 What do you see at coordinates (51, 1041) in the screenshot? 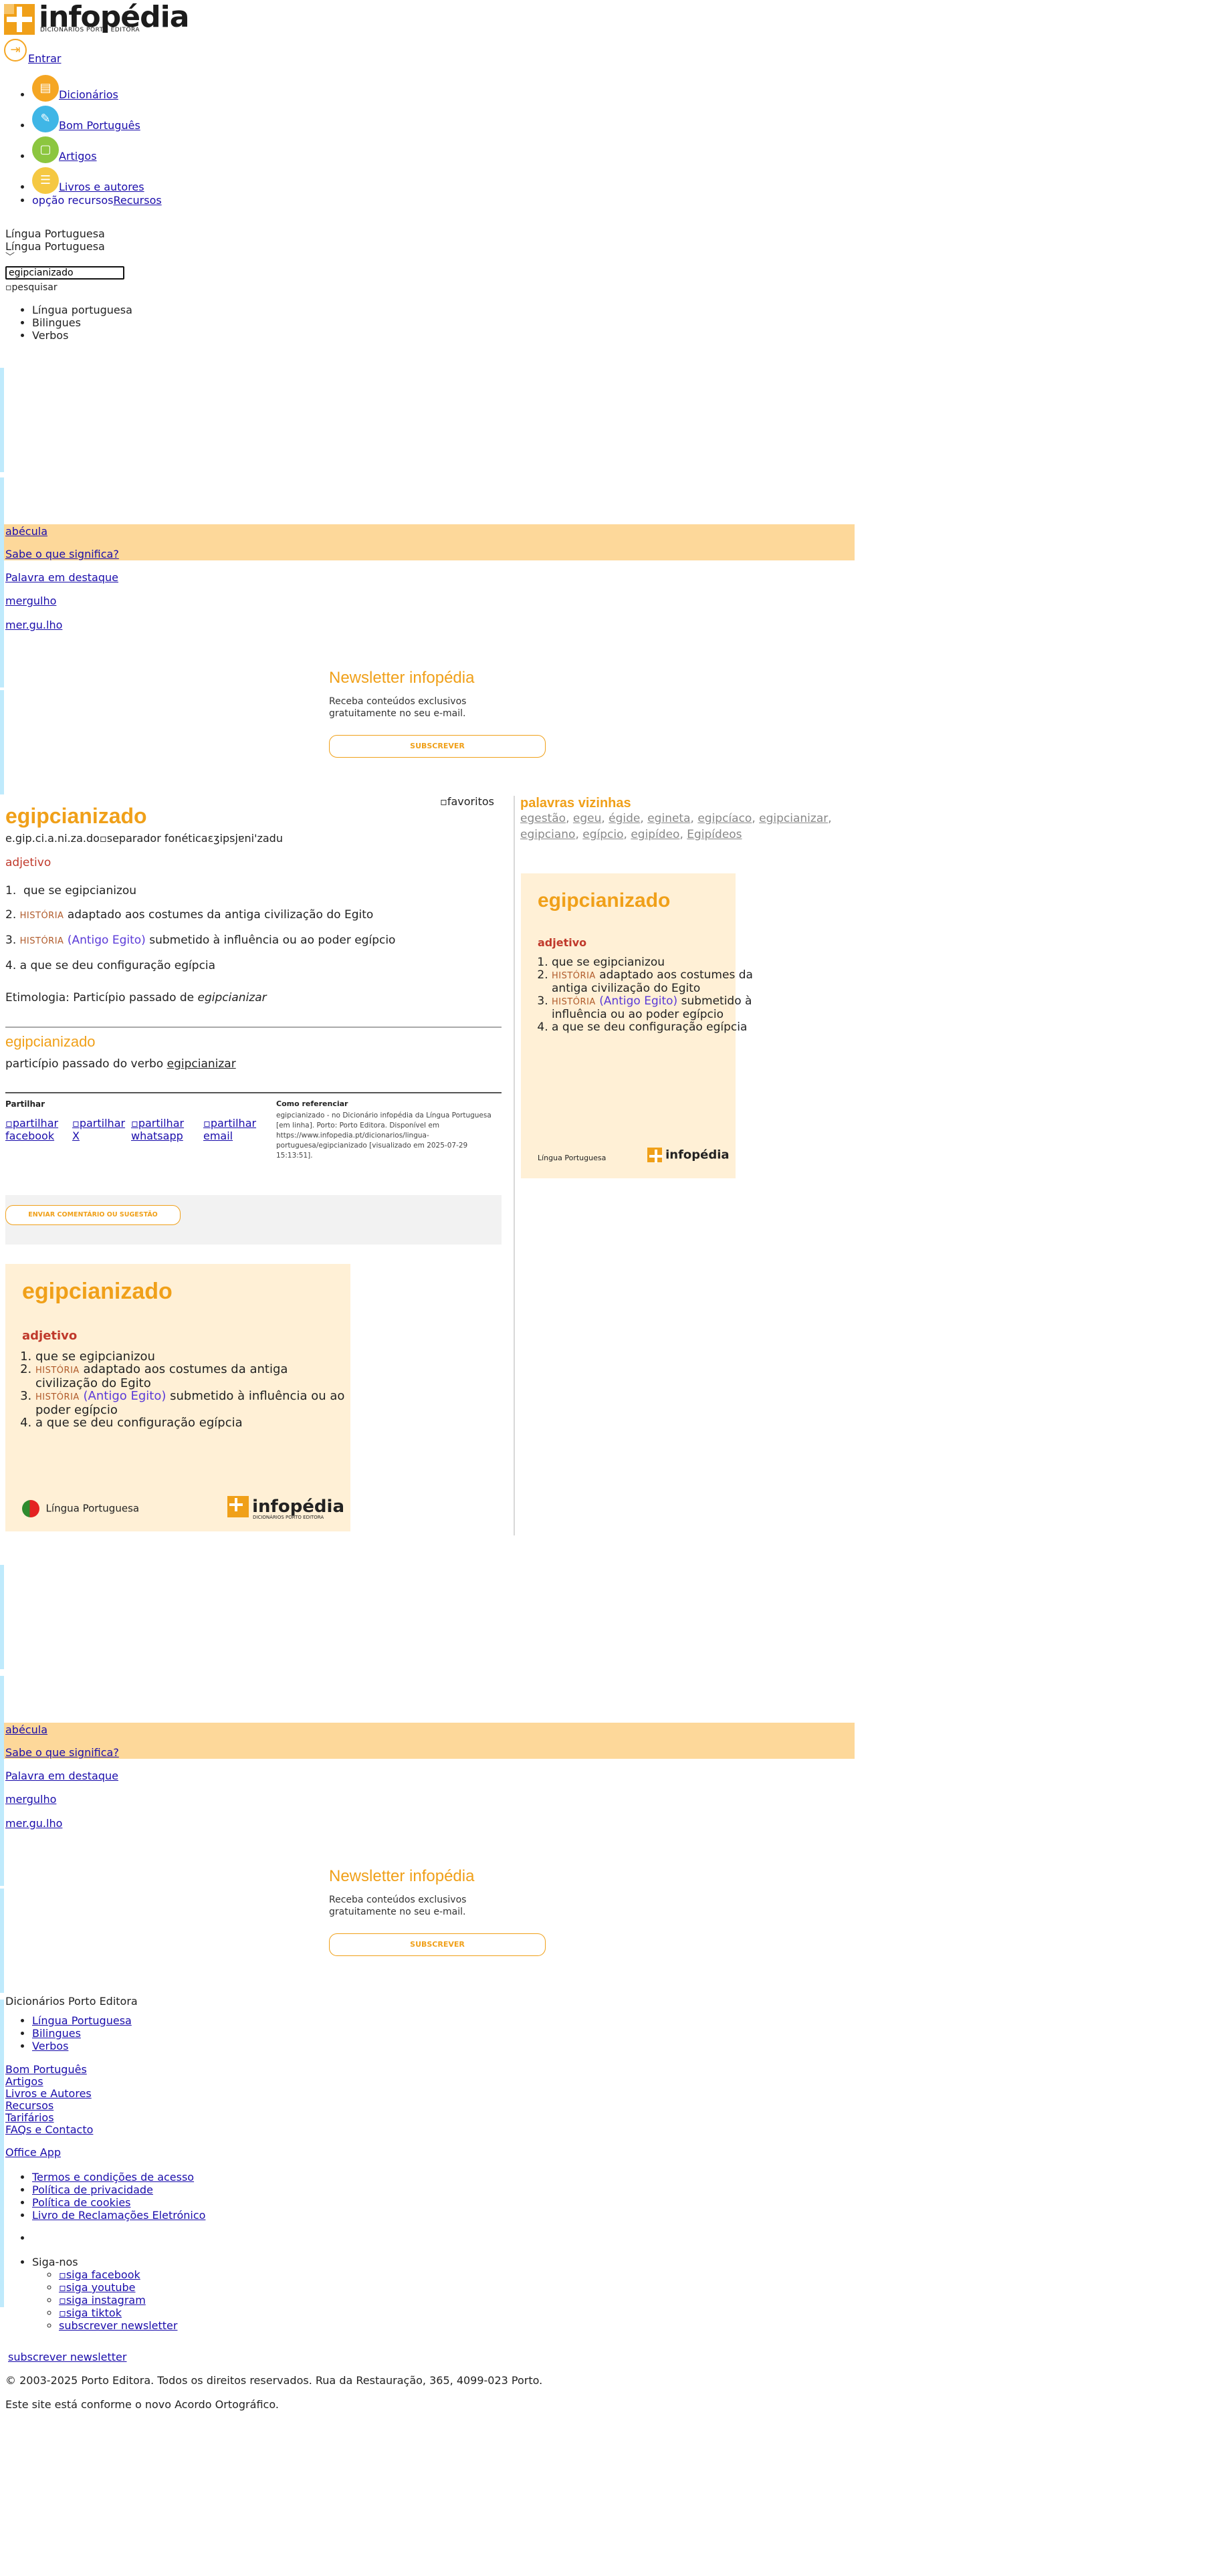
I see `entry-secondary-headword: egipcianizado` at bounding box center [51, 1041].